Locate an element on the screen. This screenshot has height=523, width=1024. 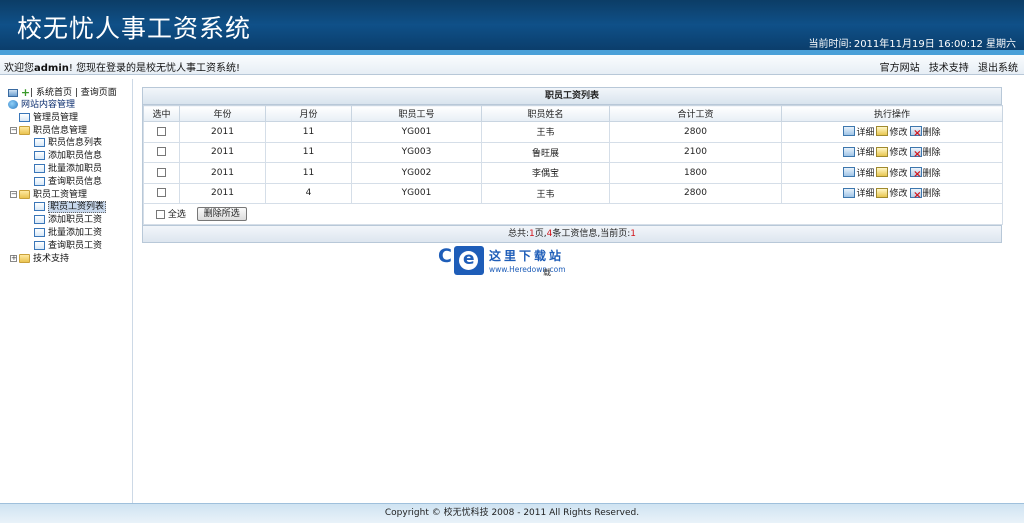
cell-month: 4 is located at coordinates (308, 193).